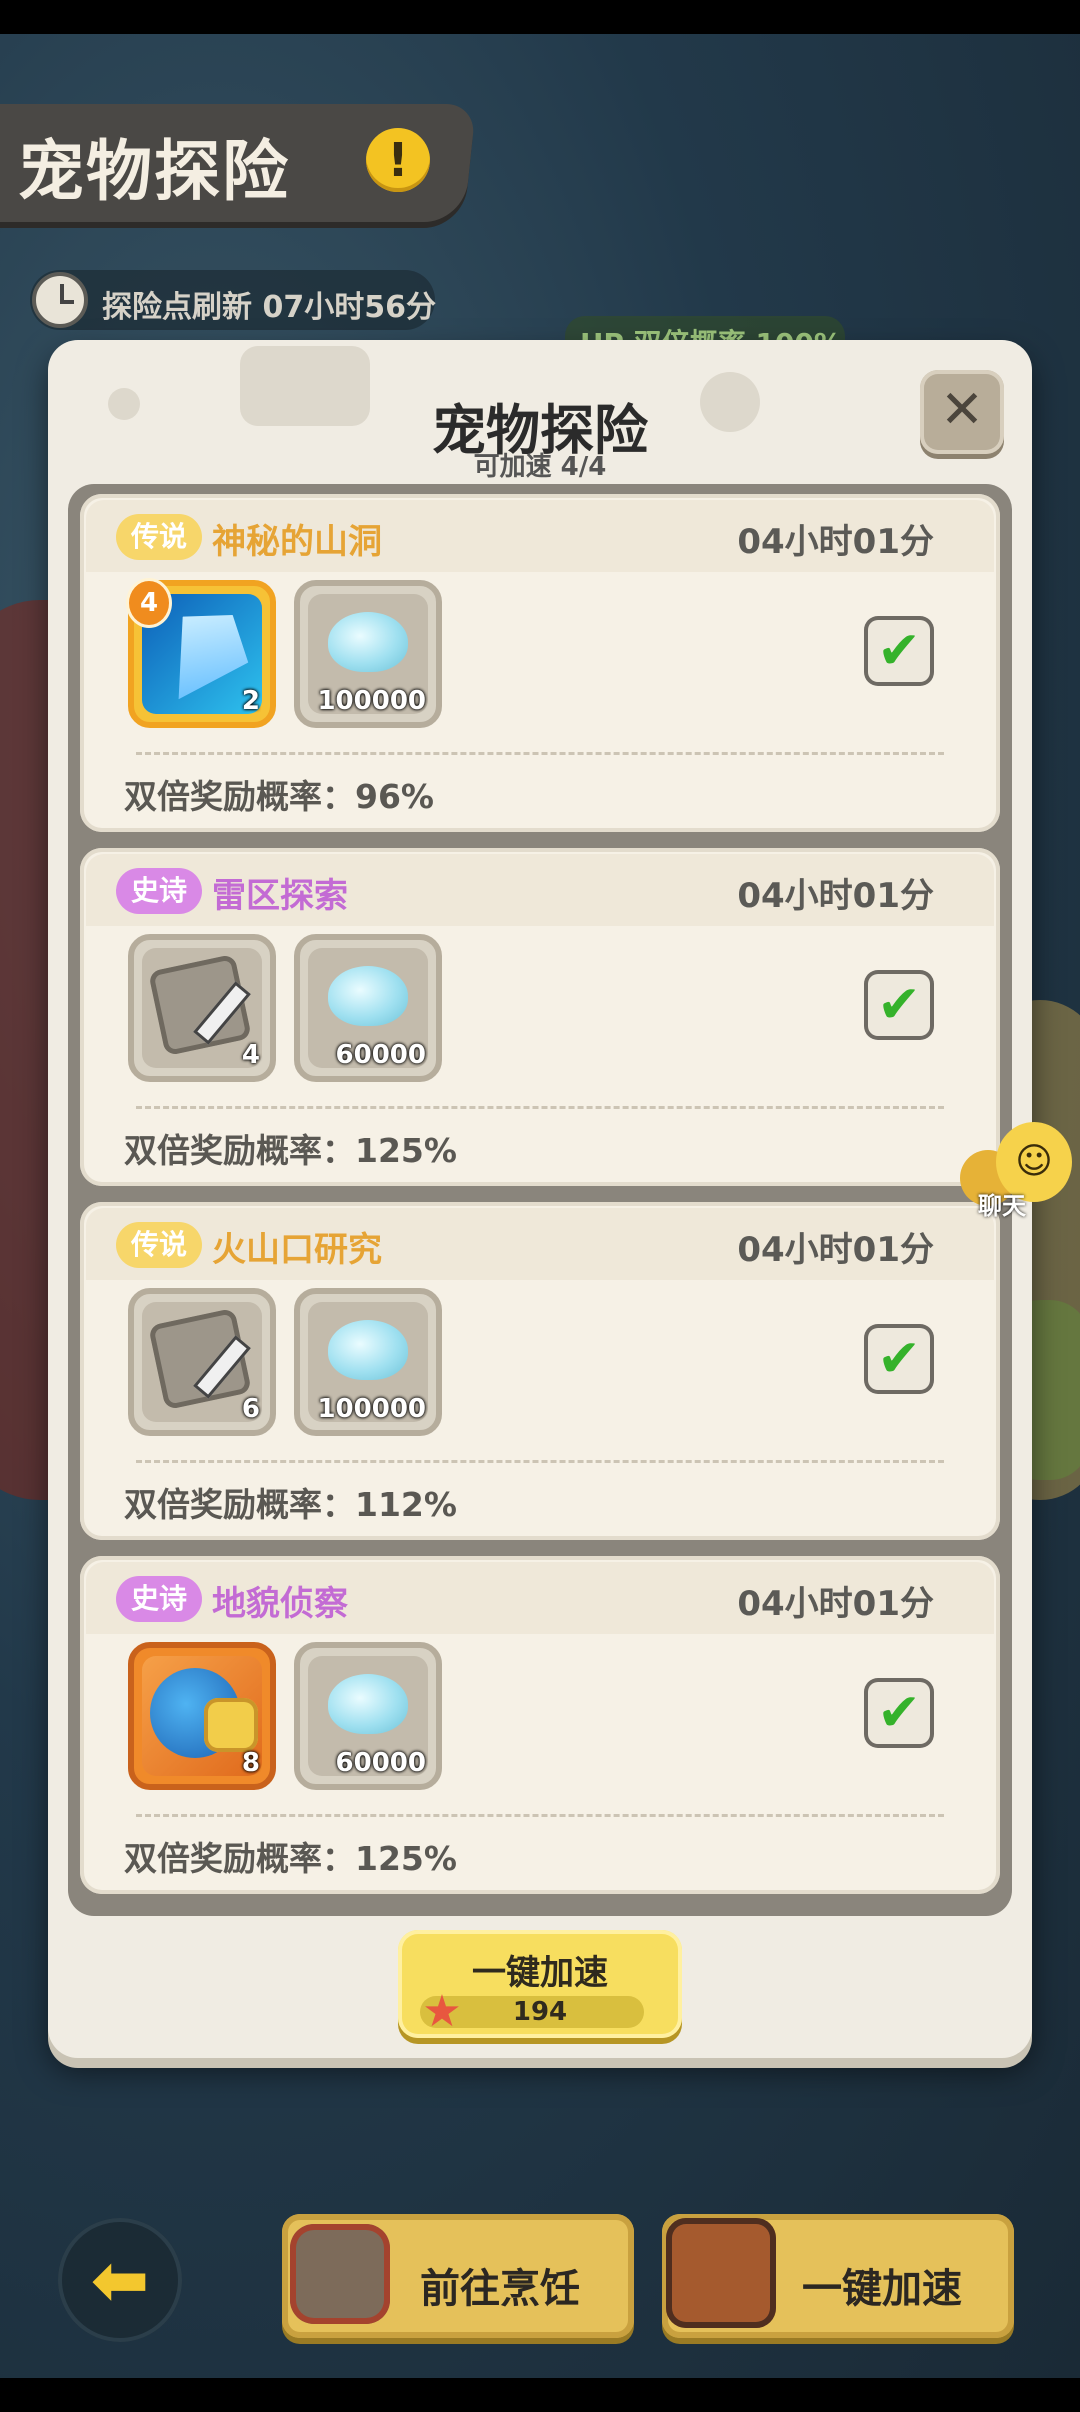  I want to click on expedition-card: 史诗 地貌侦察 04小时01分 8 60000 ✔ 双倍奖励概率：125%, so click(540, 1725).